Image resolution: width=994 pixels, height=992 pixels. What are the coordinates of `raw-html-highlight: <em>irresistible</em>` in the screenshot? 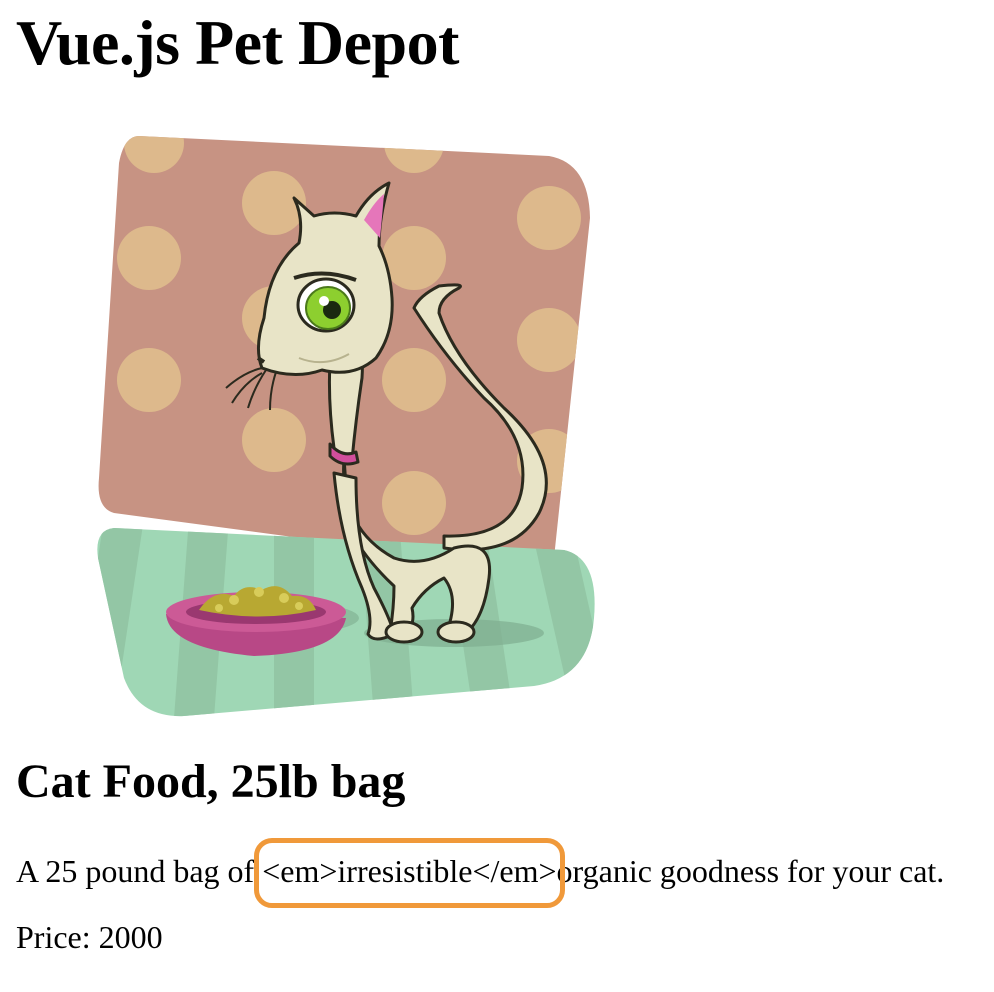 It's located at (409, 873).